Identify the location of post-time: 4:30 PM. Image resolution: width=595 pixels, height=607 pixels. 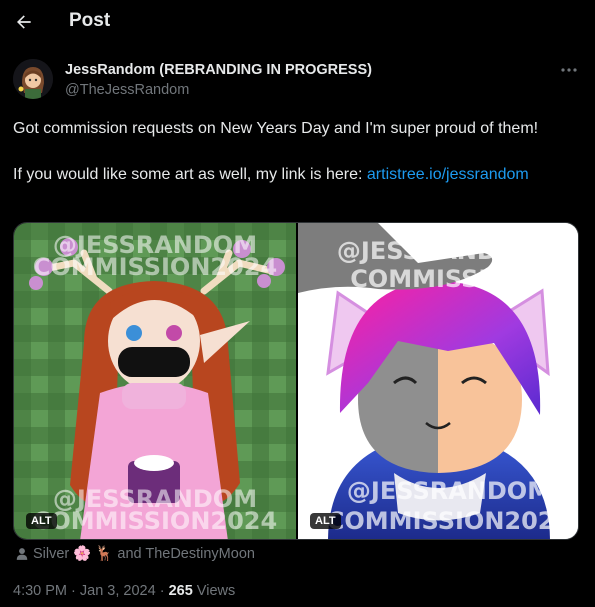
(40, 591).